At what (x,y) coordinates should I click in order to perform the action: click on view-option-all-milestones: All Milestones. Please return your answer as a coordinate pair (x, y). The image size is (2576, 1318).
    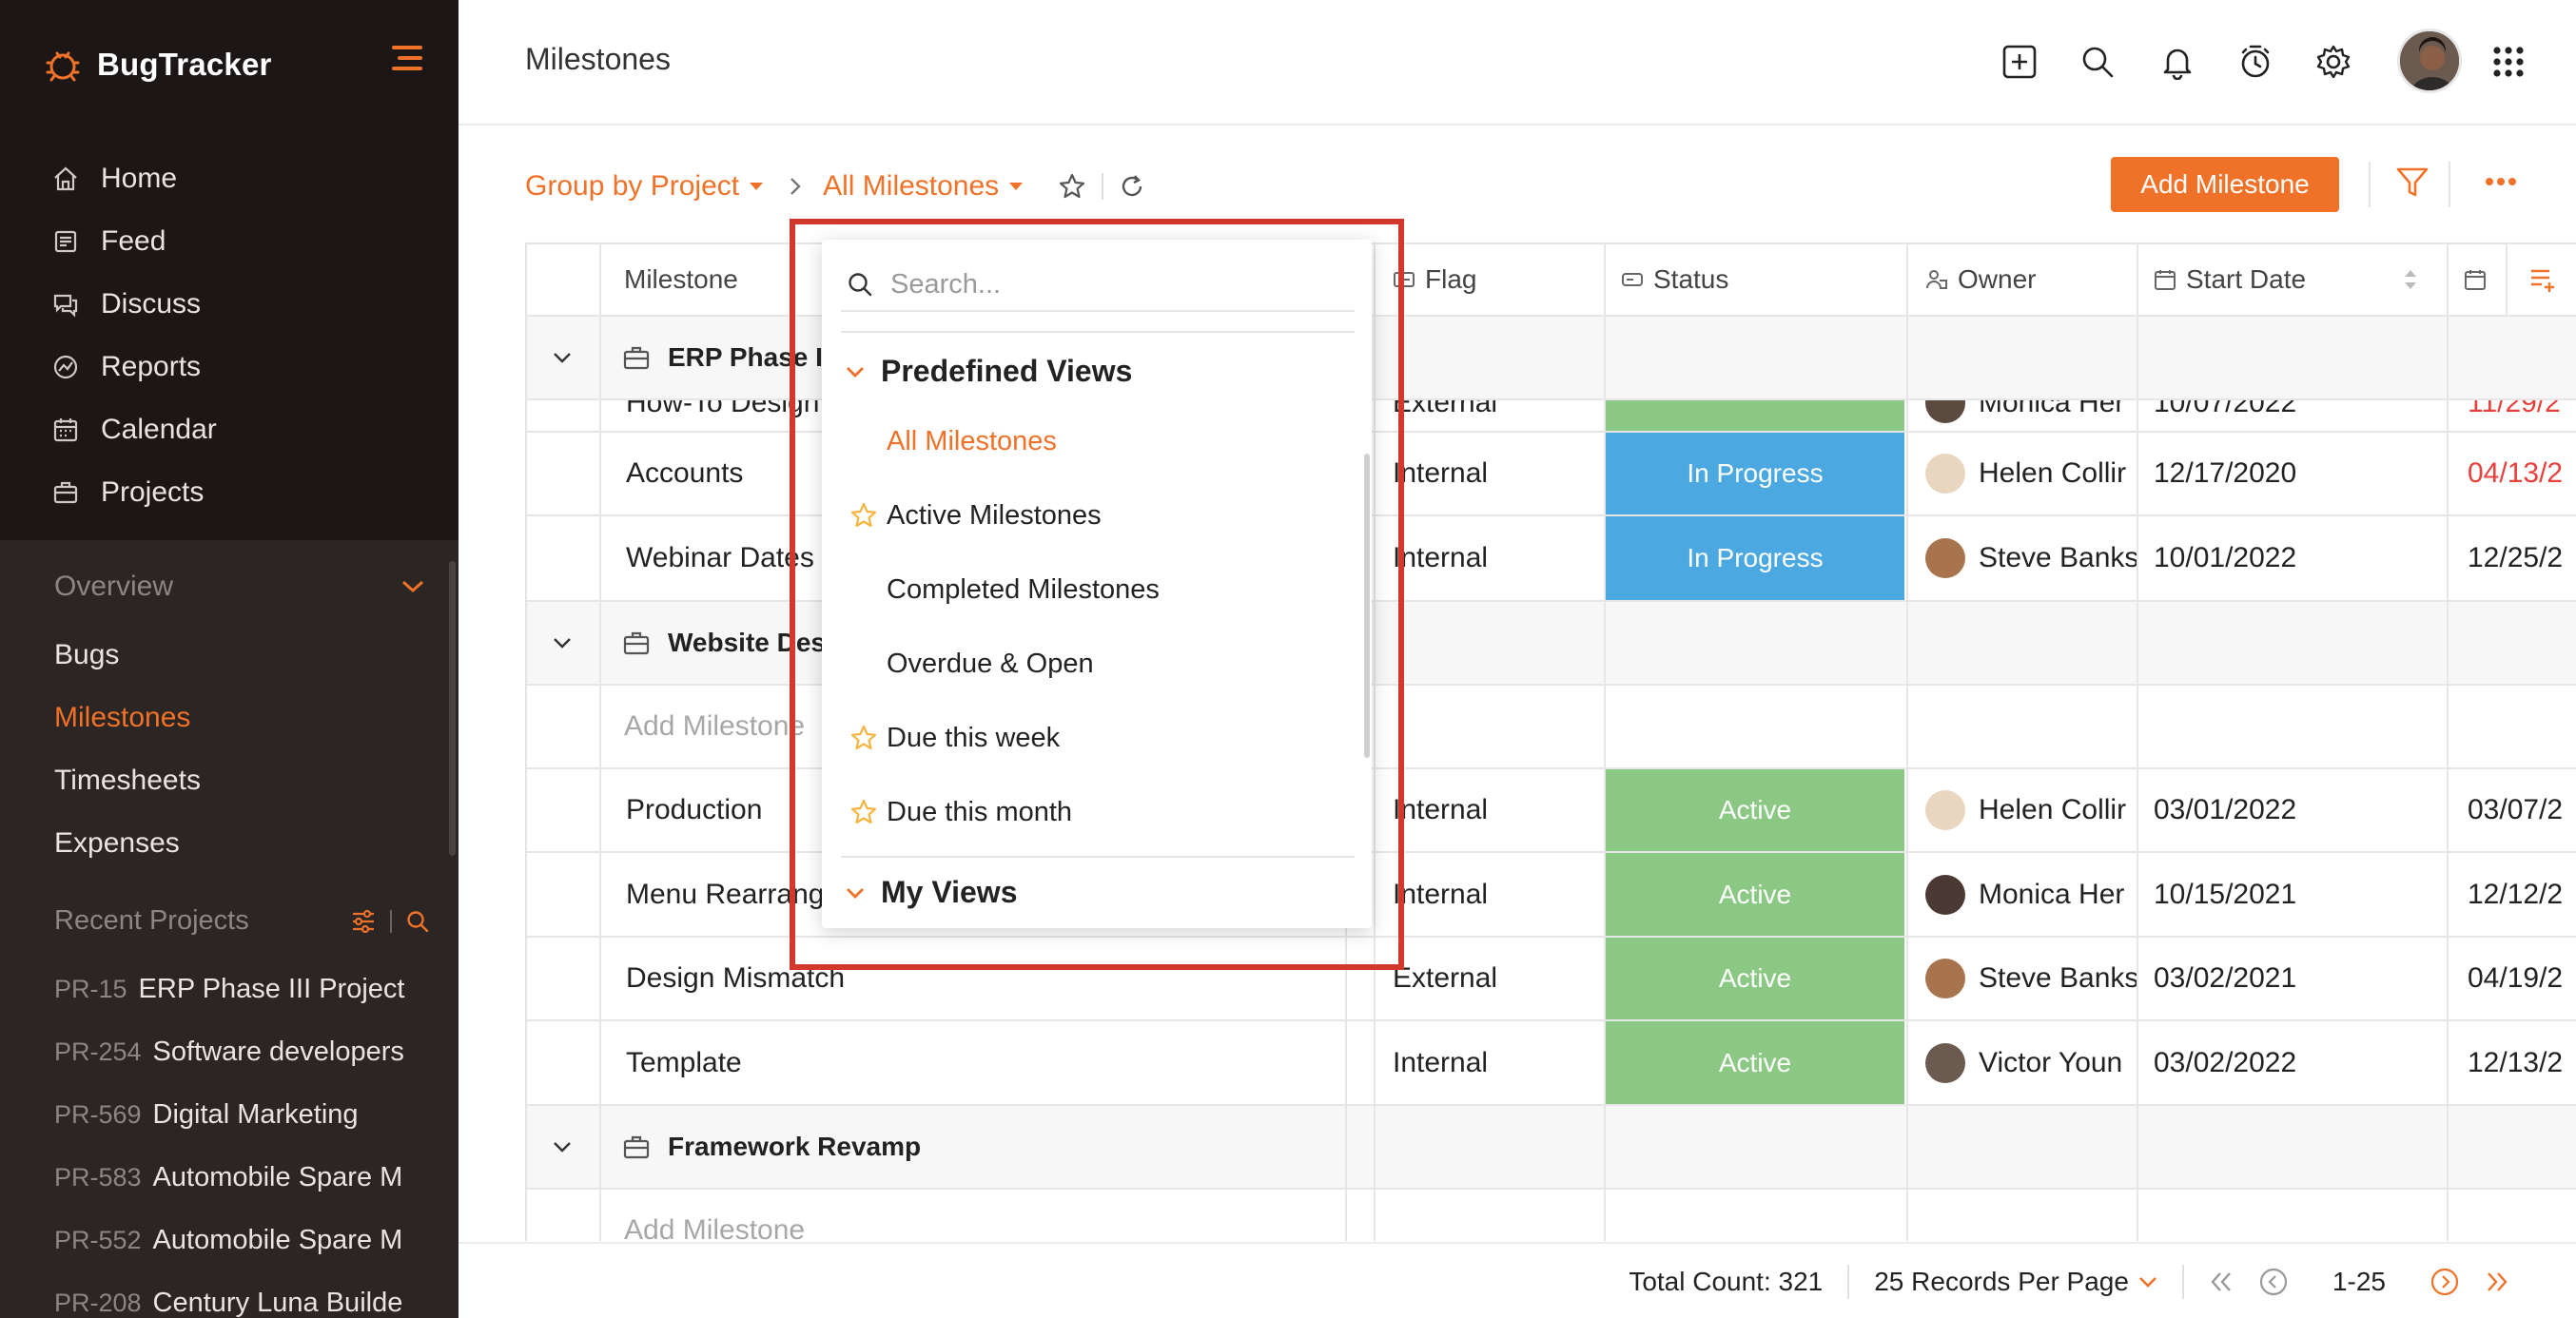
    Looking at the image, I should click on (1088, 441).